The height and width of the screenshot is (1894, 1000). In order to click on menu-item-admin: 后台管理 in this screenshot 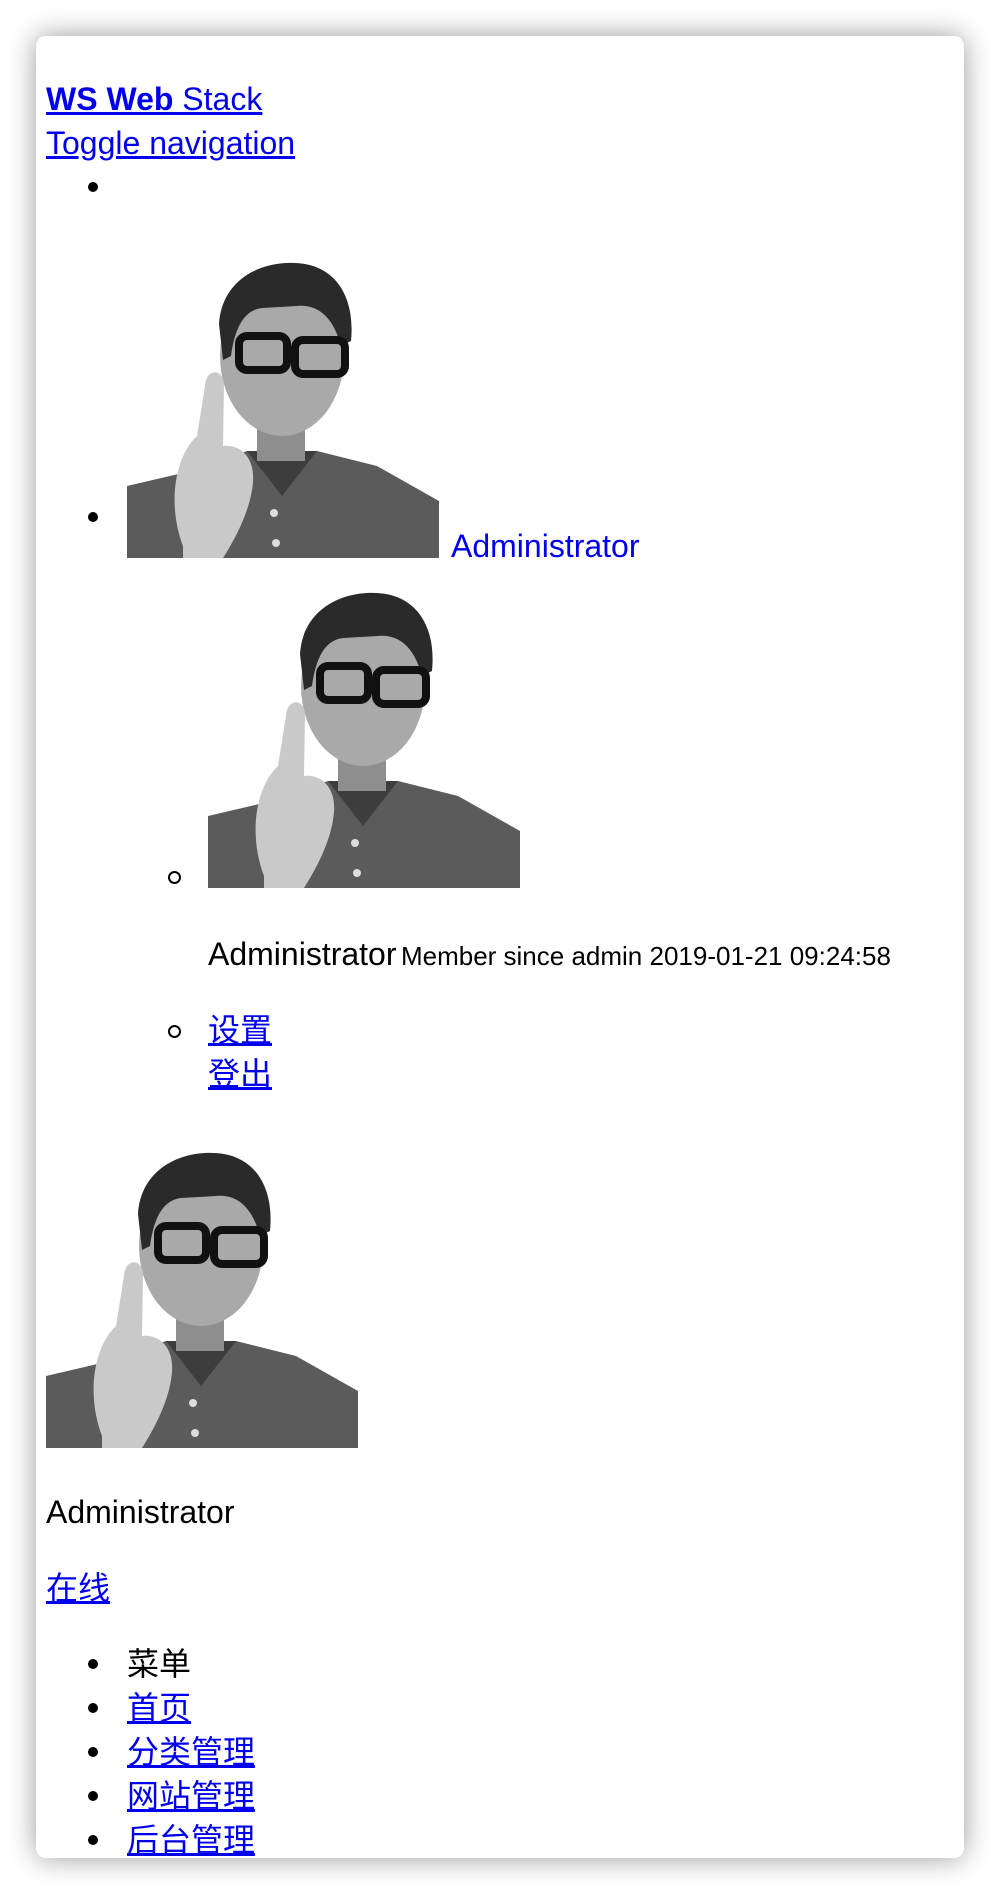, I will do `click(191, 1839)`.